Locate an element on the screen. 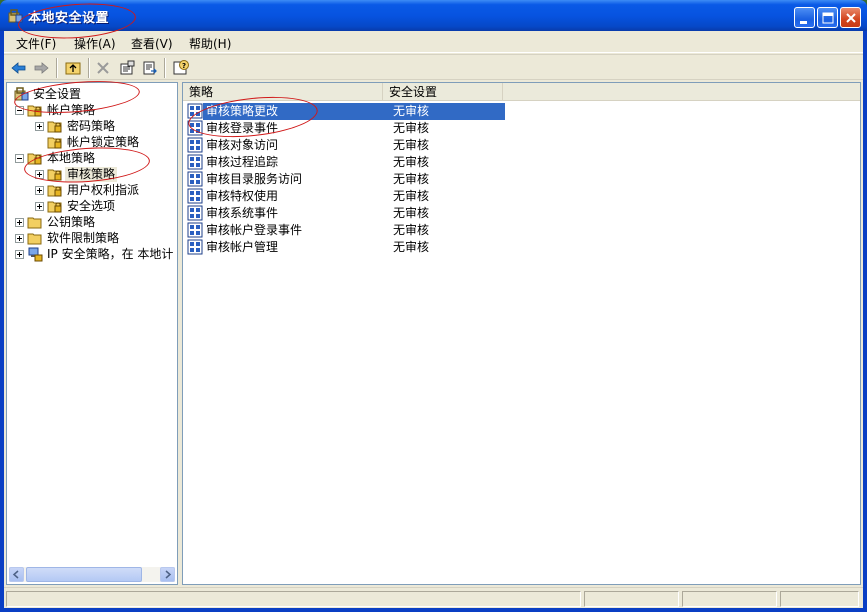  scroll-right-button is located at coordinates (167, 574).